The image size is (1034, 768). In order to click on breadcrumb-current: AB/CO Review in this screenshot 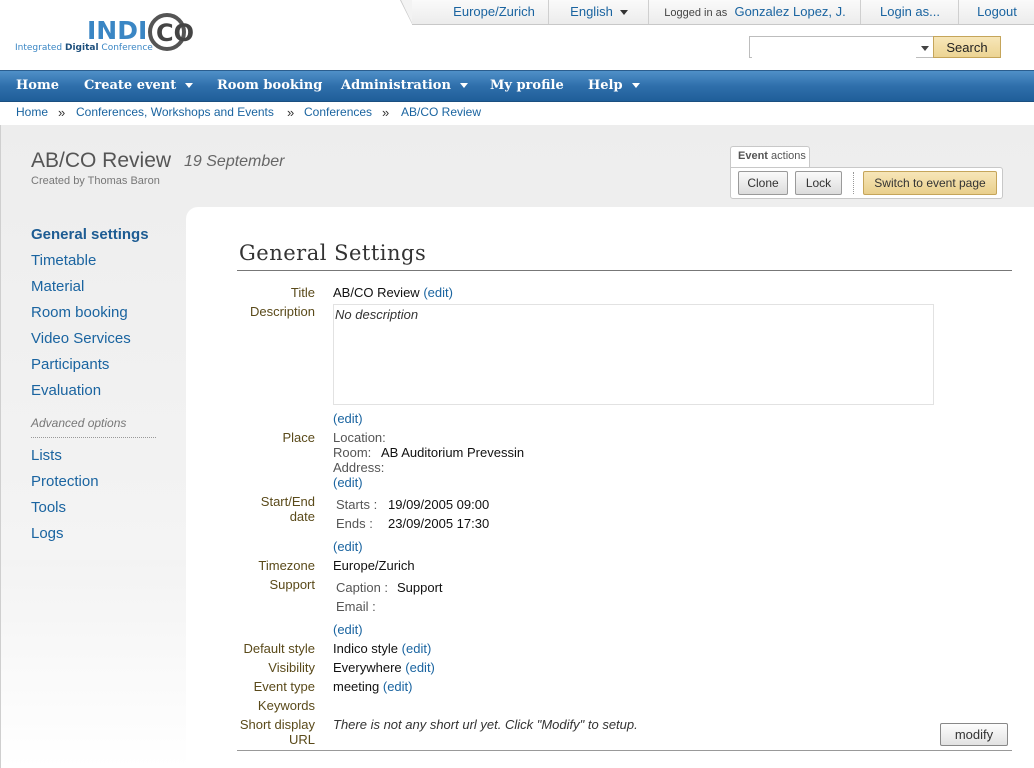, I will do `click(441, 112)`.